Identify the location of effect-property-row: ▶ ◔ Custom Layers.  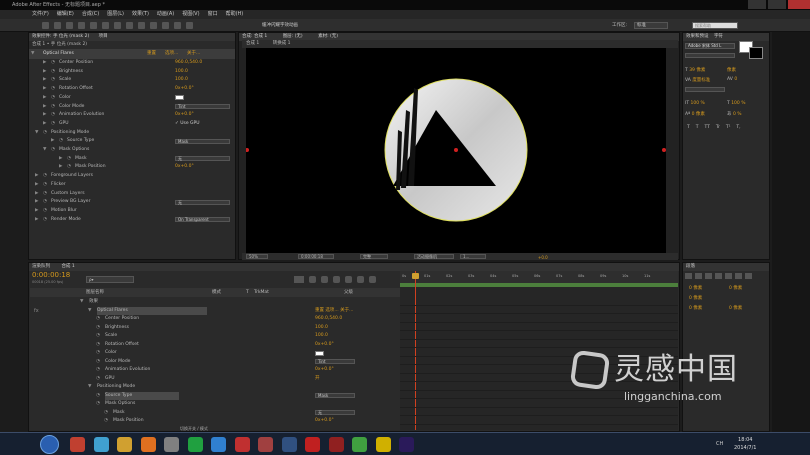
(146, 194).